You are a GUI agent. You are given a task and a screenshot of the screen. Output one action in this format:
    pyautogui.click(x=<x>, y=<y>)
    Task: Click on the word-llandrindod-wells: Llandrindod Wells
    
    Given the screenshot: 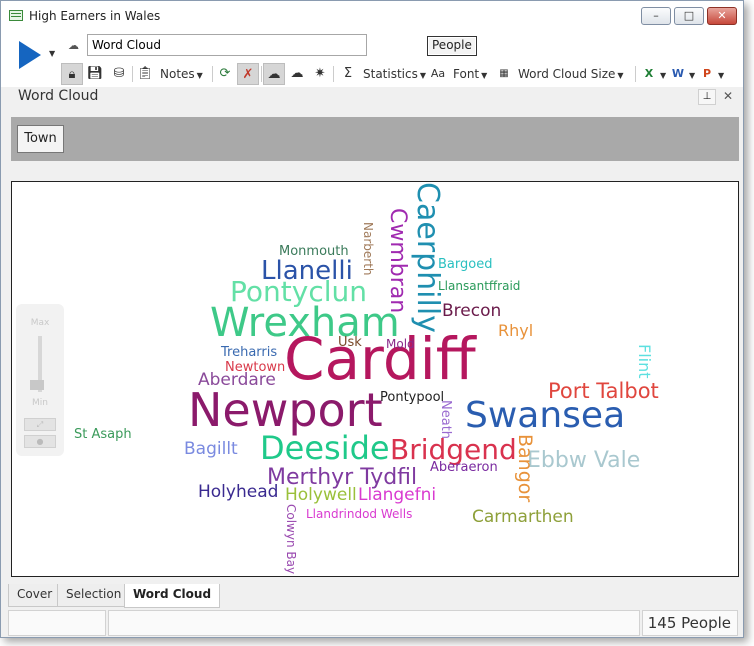 What is the action you would take?
    pyautogui.click(x=359, y=514)
    